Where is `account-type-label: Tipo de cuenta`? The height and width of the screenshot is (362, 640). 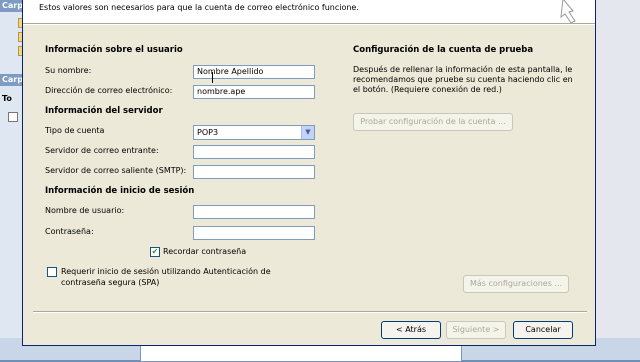
account-type-label: Tipo de cuenta is located at coordinates (75, 130).